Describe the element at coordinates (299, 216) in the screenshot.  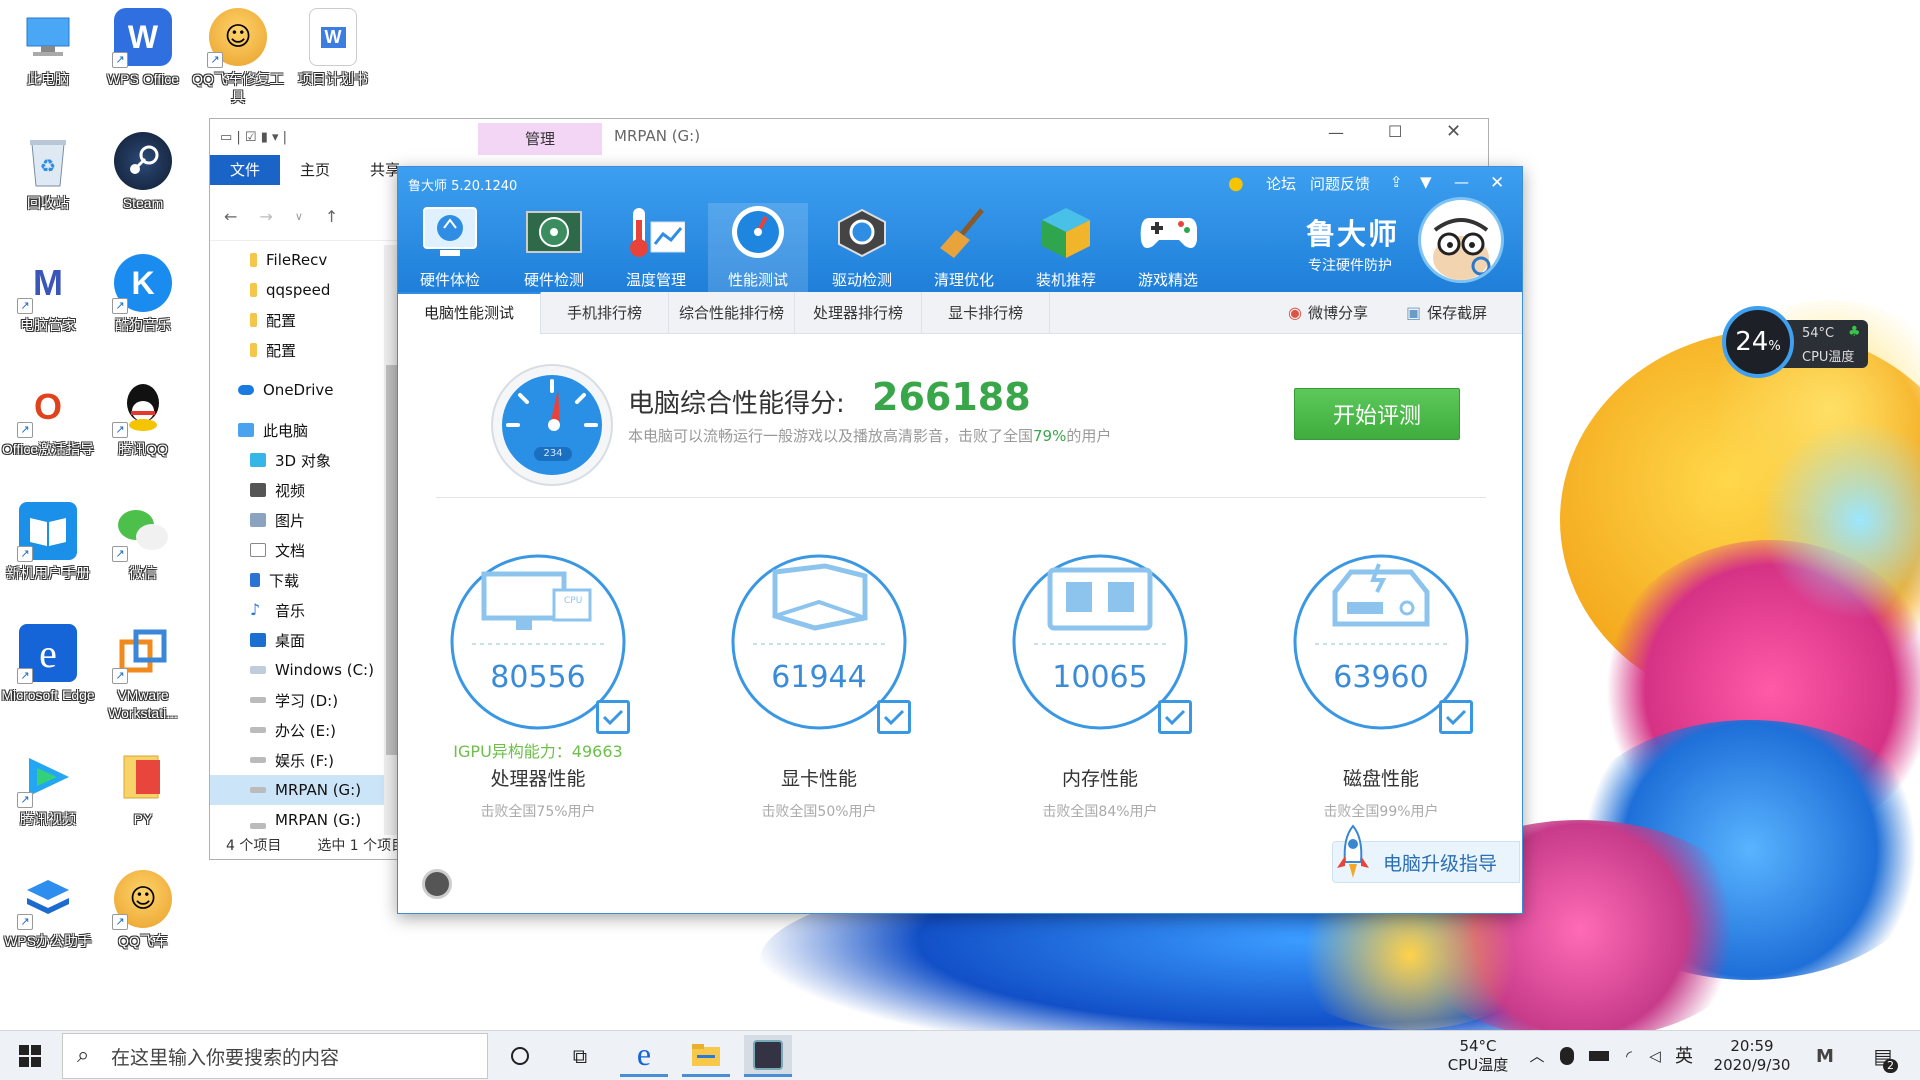
I see `down-chevron-icon: ∨` at that location.